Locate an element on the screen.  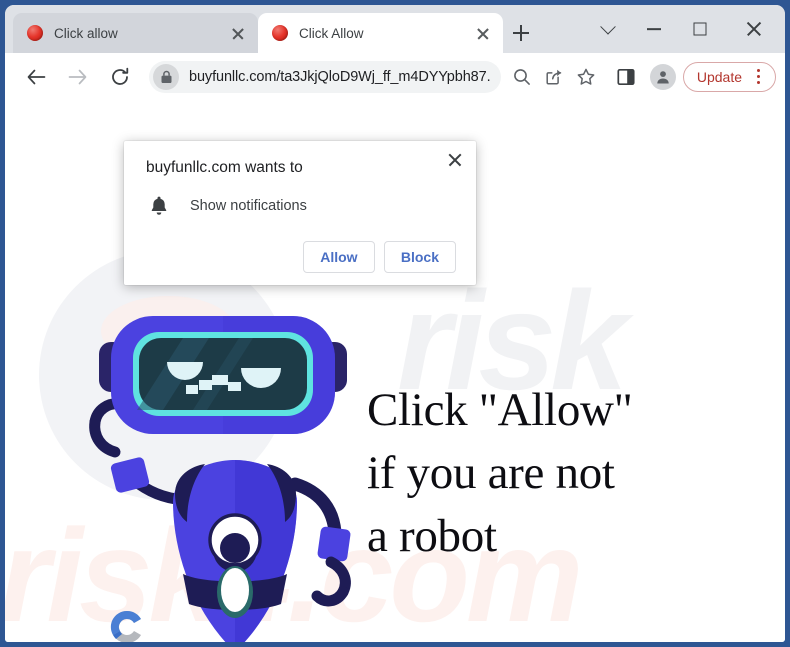
forward-arrow-icon is located at coordinates (77, 76).